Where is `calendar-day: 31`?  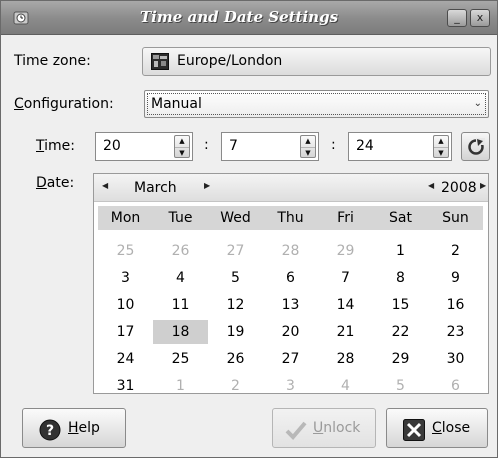 calendar-day: 31 is located at coordinates (125, 386).